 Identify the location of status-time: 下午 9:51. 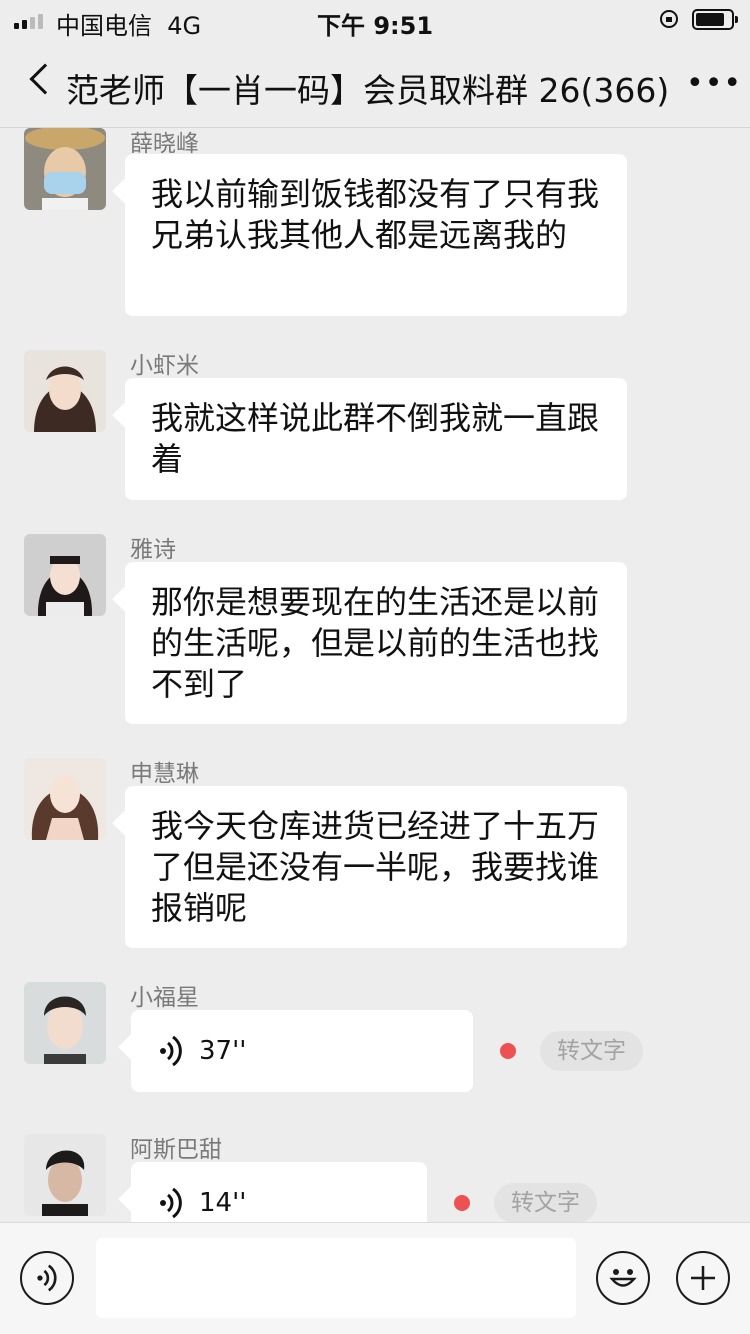
(375, 26).